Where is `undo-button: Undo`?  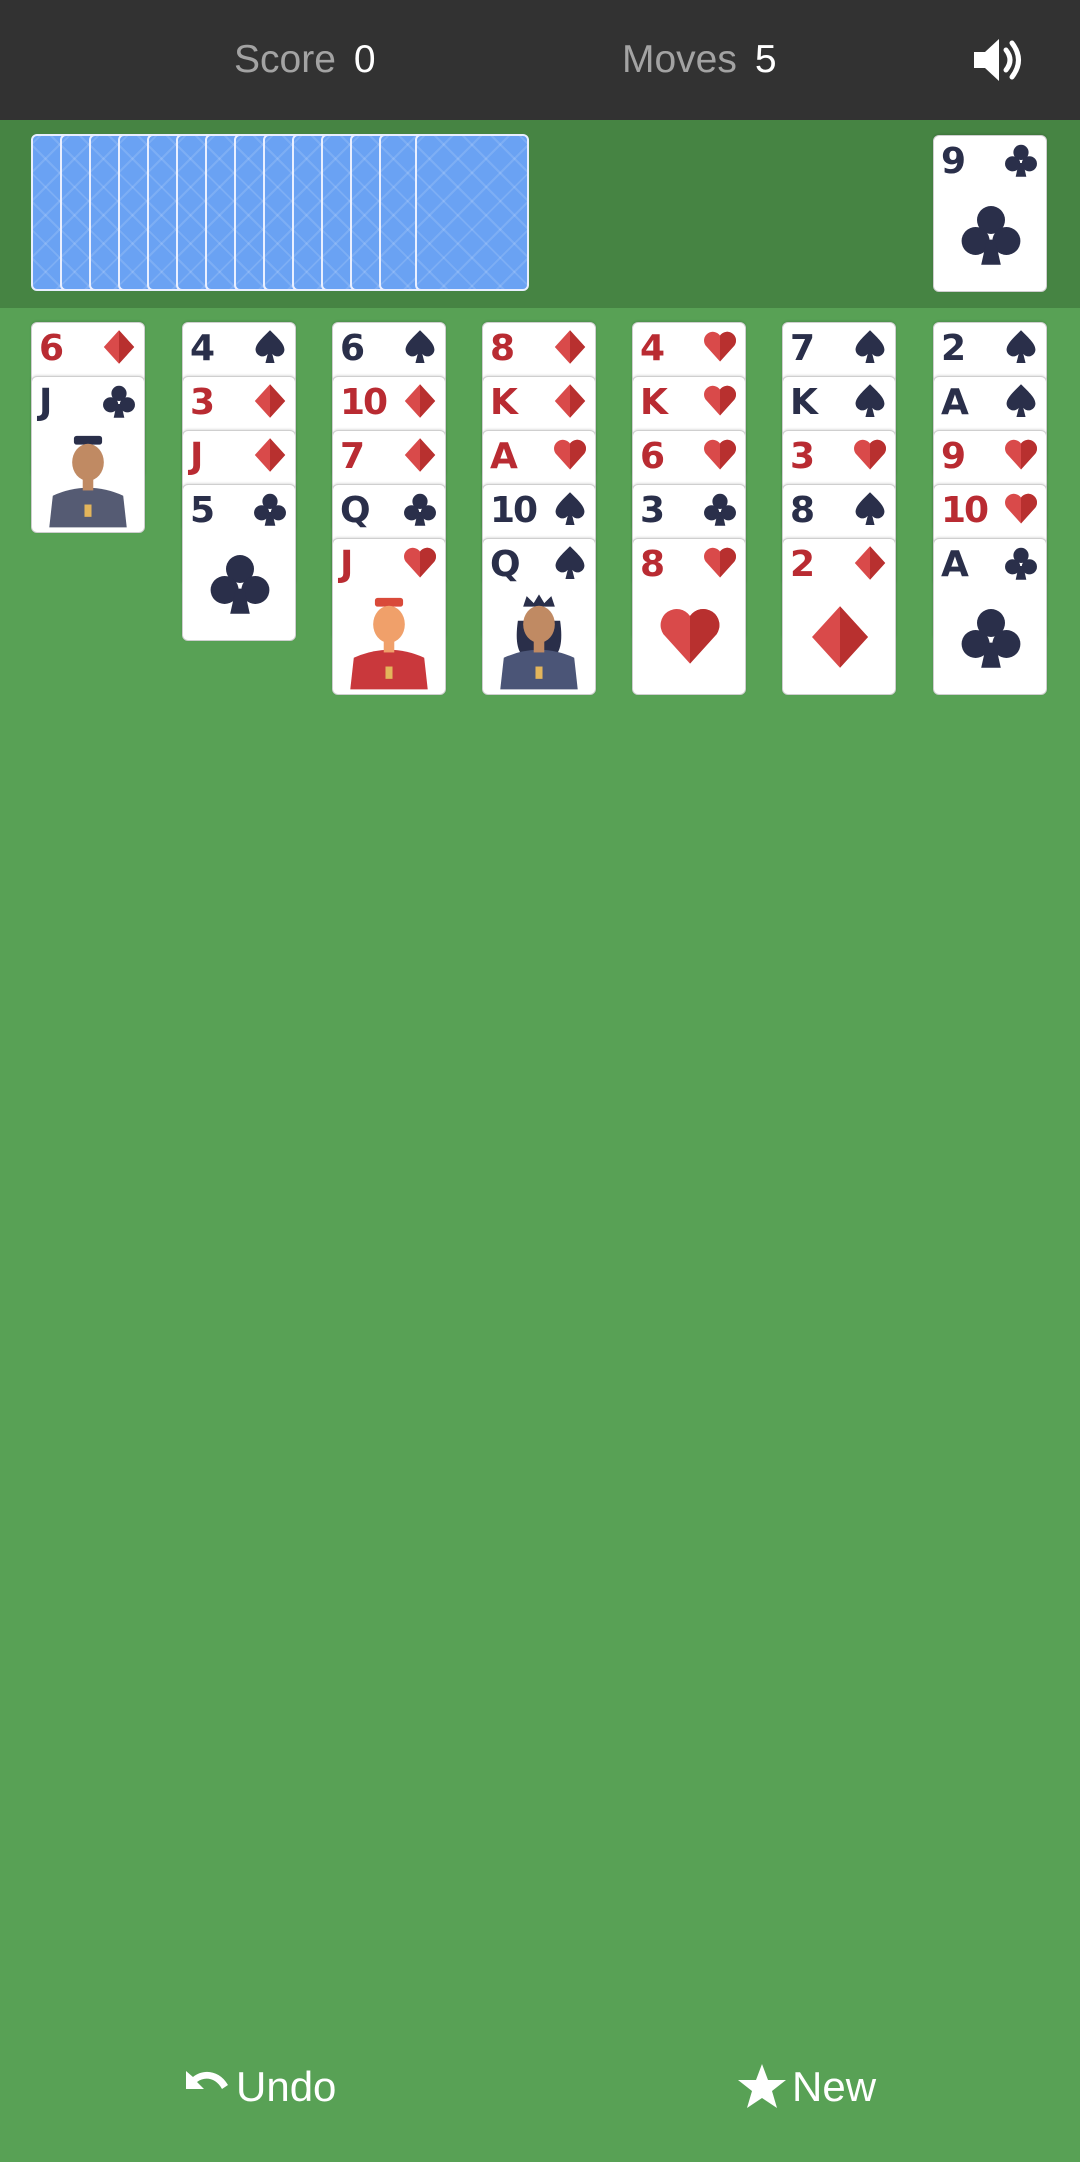 undo-button: Undo is located at coordinates (258, 2087).